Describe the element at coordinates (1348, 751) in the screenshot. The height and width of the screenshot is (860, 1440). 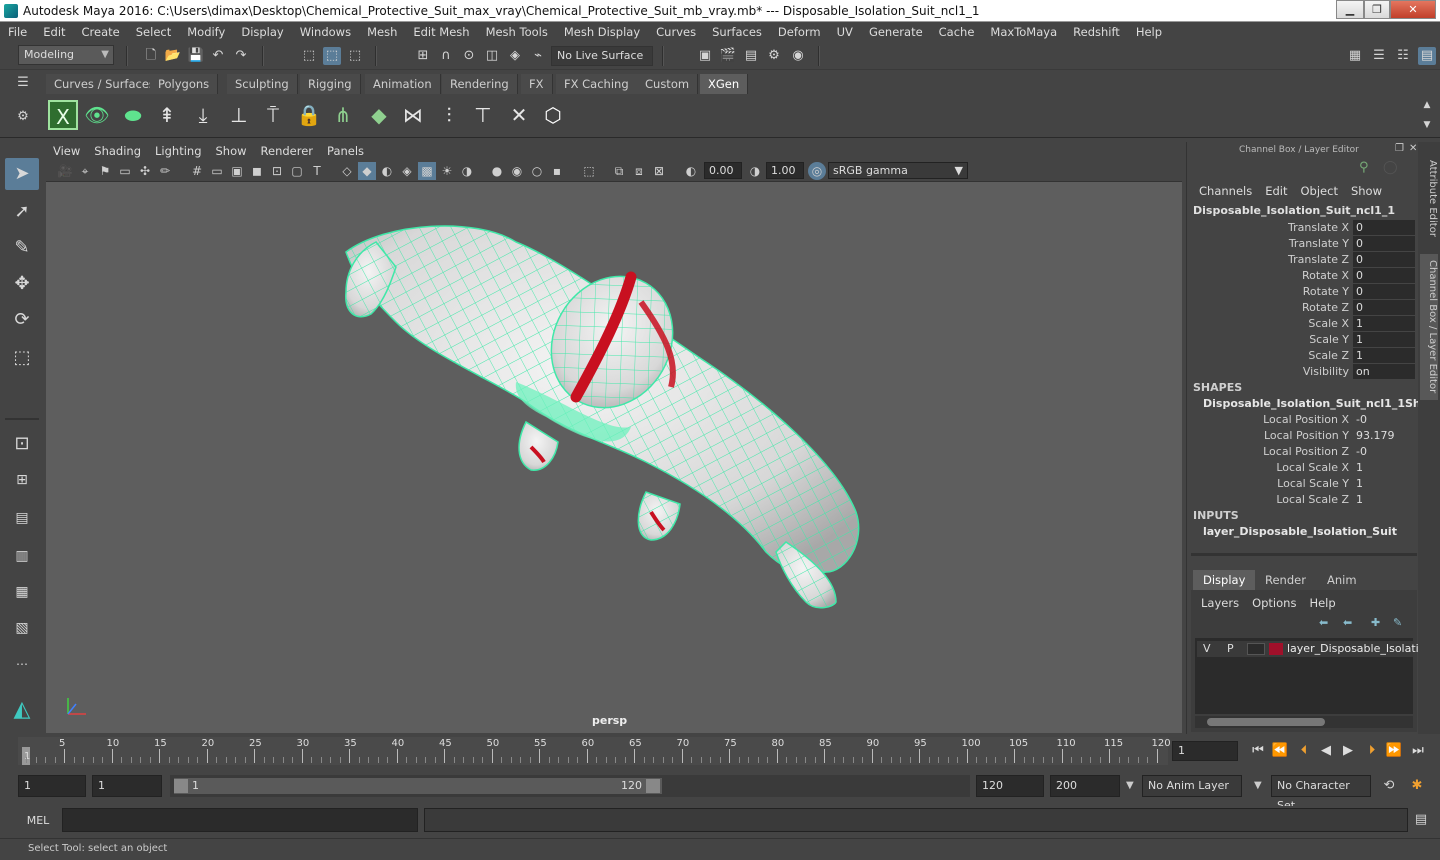
I see `play-forward-icon: ▶` at that location.